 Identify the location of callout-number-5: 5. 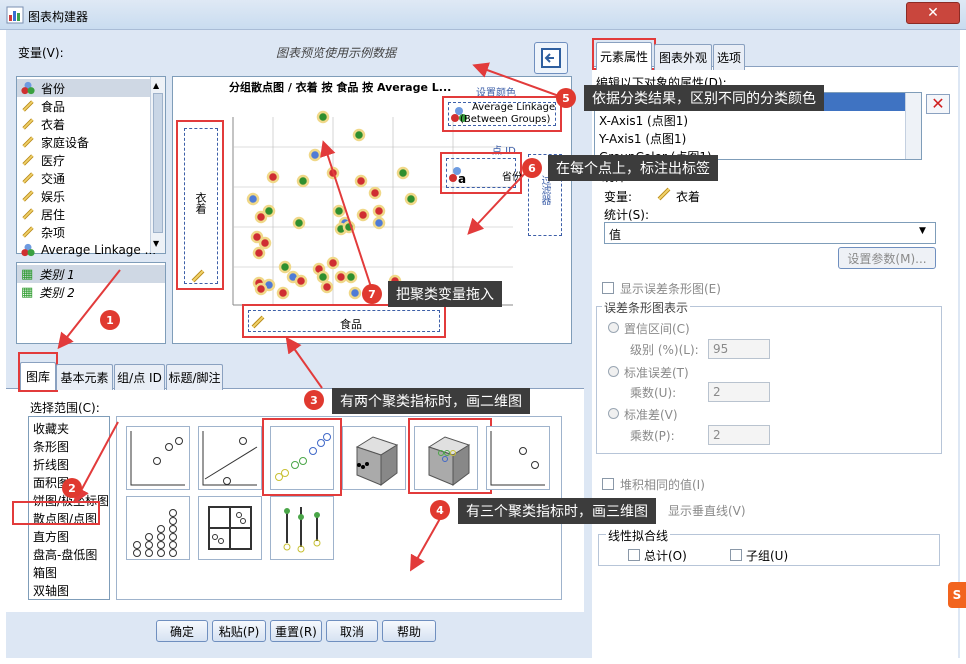
(566, 98).